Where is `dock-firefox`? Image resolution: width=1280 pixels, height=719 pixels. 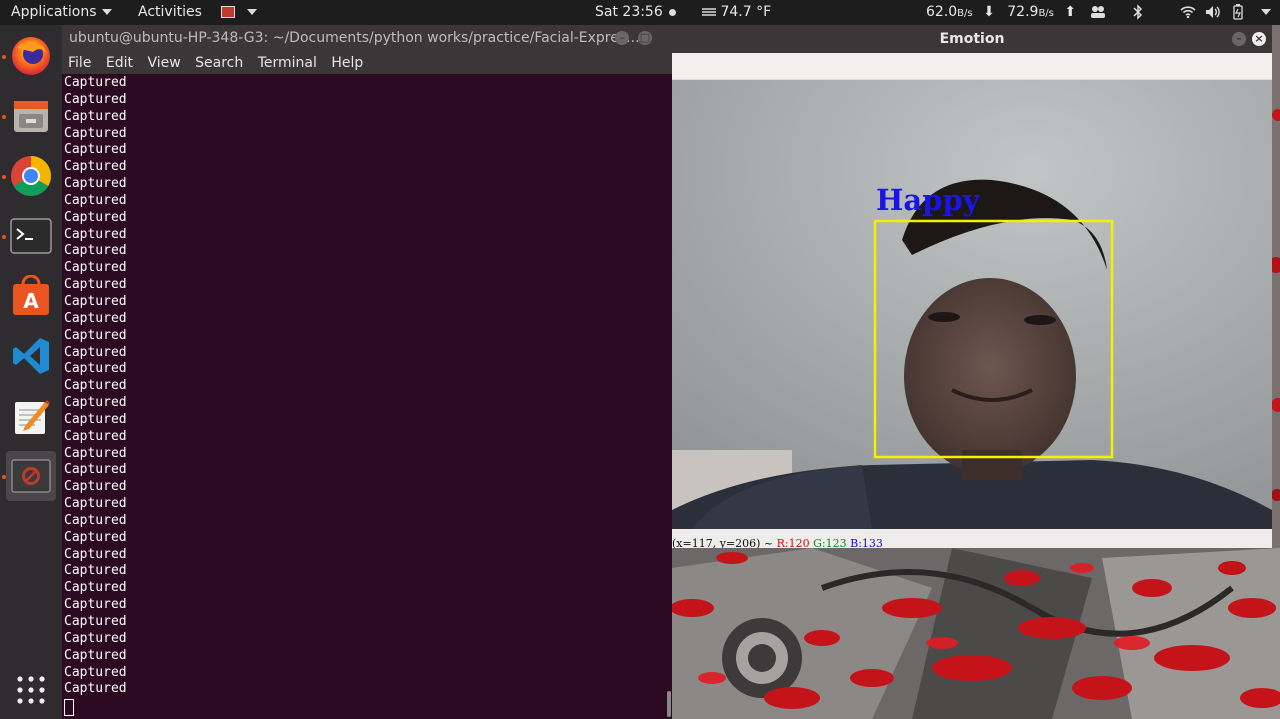
dock-firefox is located at coordinates (31, 56).